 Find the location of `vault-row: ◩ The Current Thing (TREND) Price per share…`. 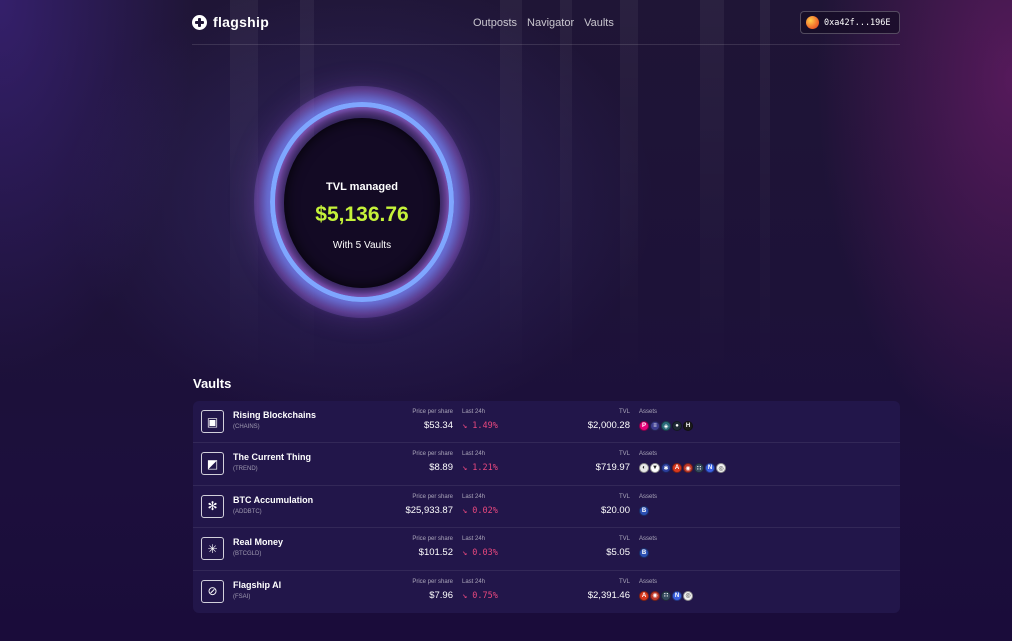

vault-row: ◩ The Current Thing (TREND) Price per share… is located at coordinates (546, 464).